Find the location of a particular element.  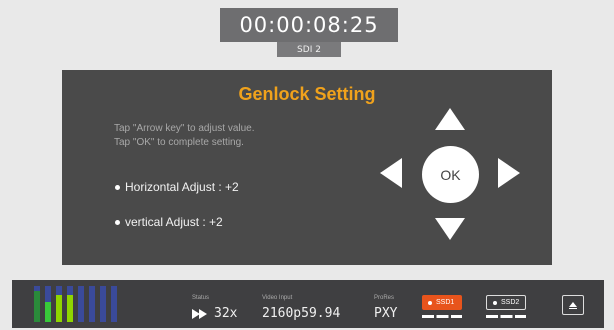

ssd2-capacity-bar is located at coordinates (506, 316).